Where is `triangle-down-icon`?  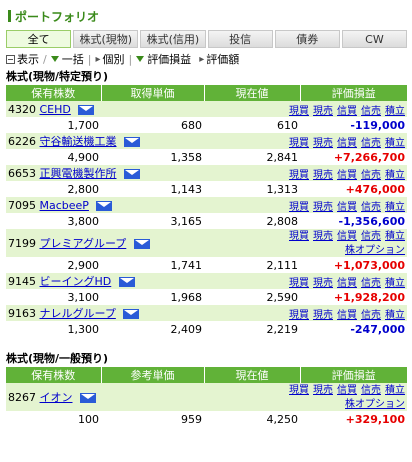
triangle-down-icon is located at coordinates (54, 59).